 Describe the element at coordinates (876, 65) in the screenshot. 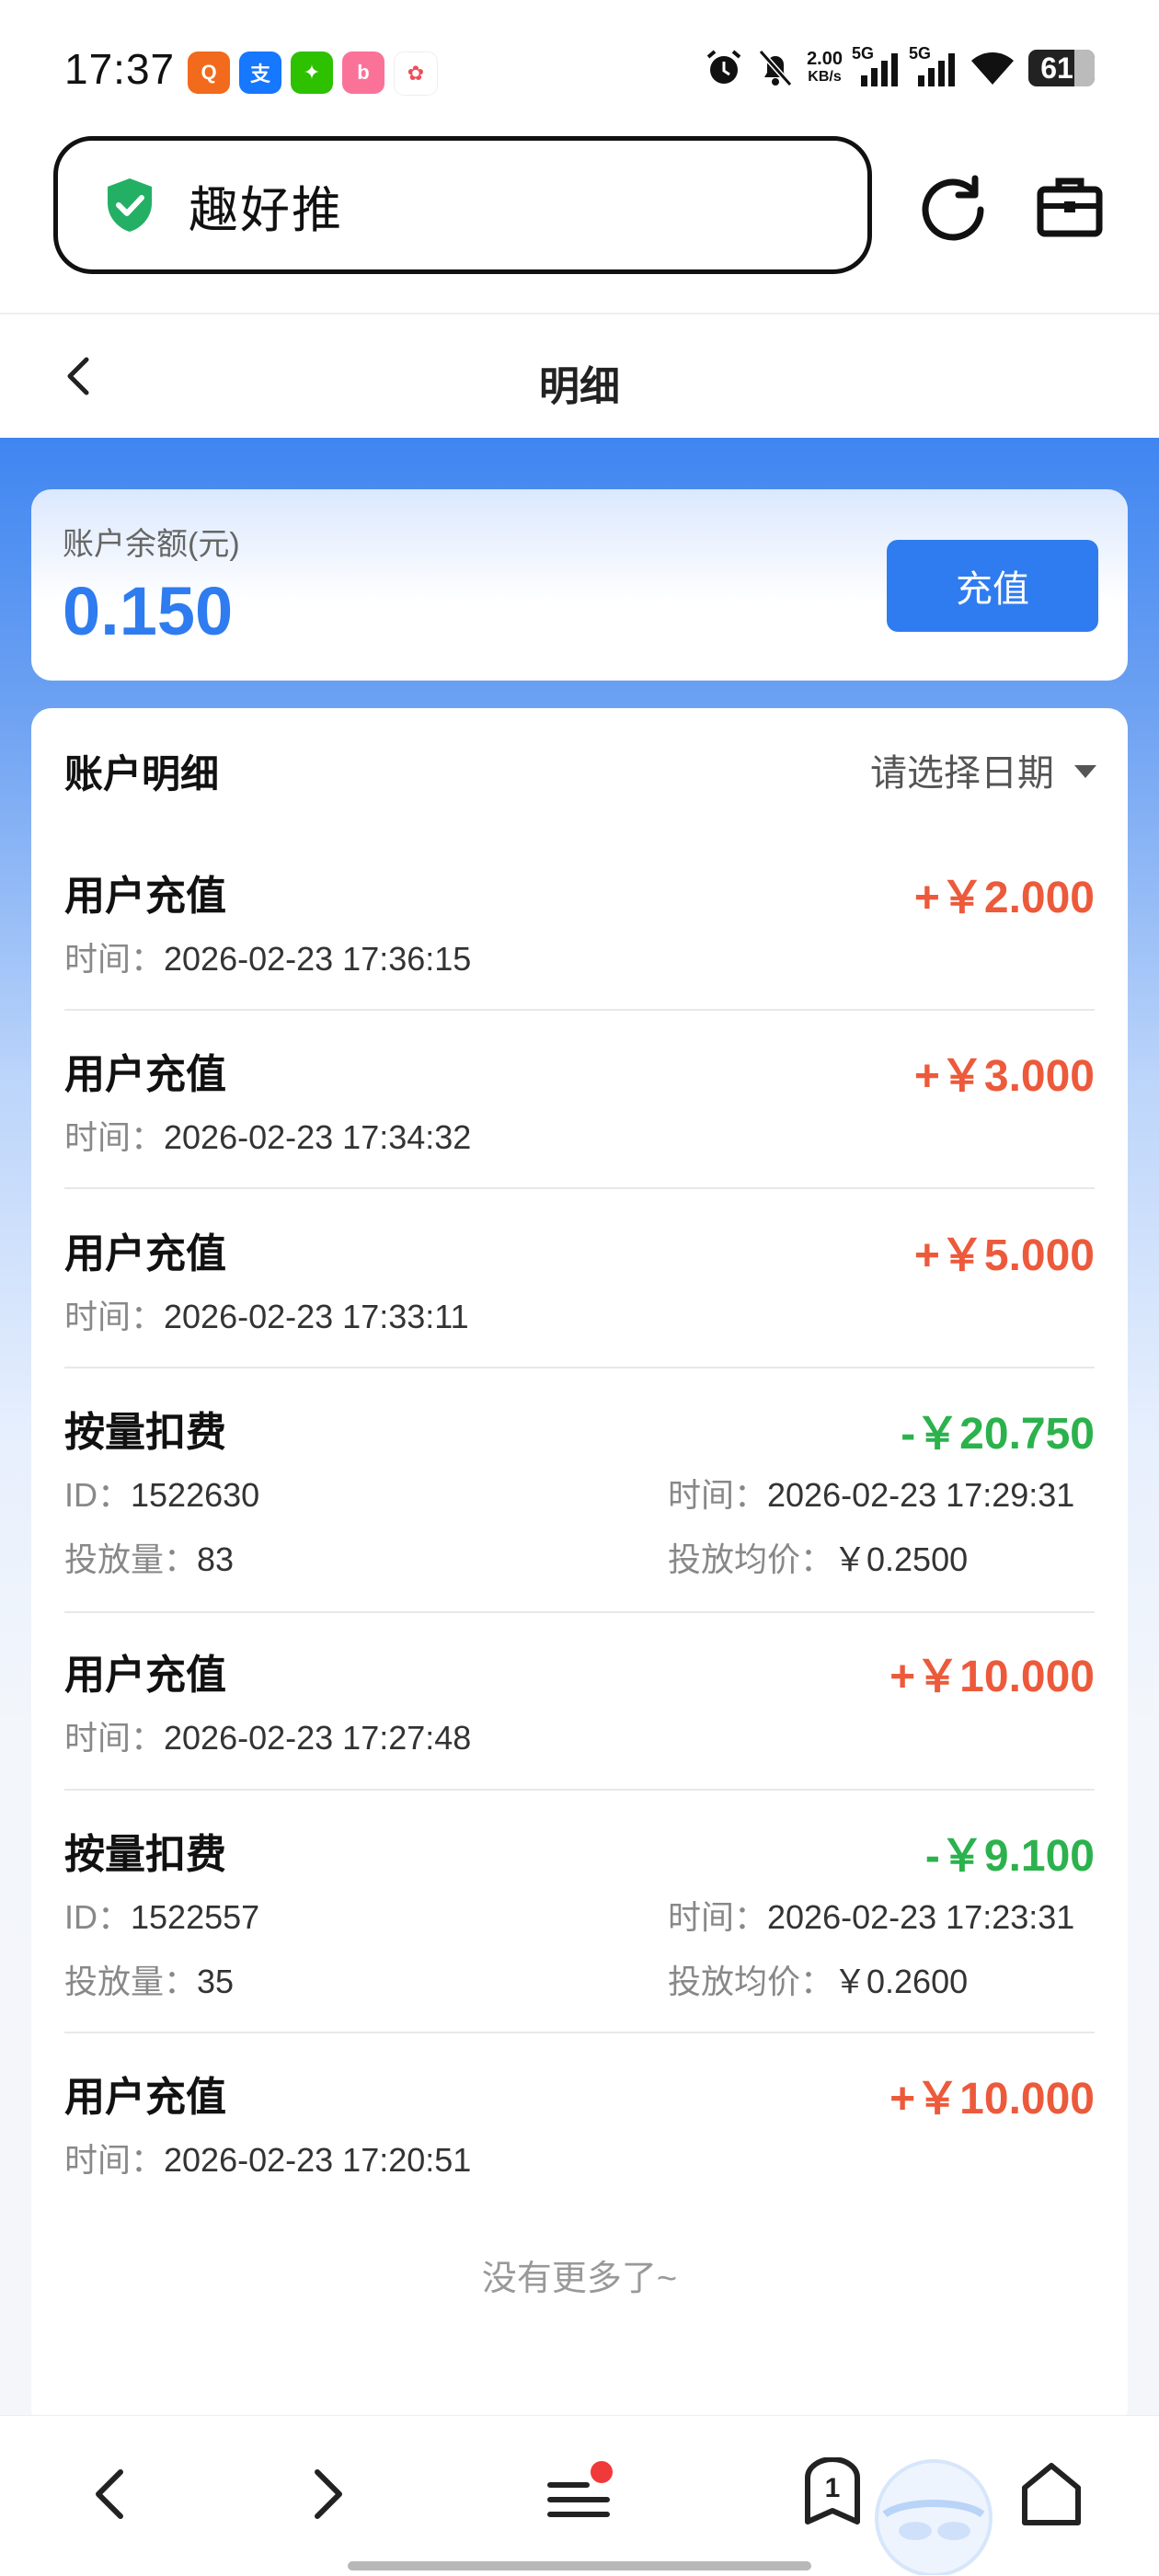

I see `signal-5g-1-icon: 5G` at that location.